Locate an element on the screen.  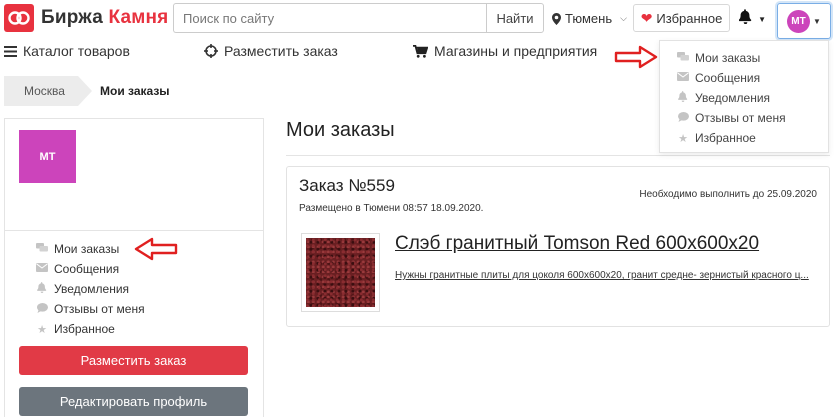
map-marker-icon is located at coordinates (556, 18).